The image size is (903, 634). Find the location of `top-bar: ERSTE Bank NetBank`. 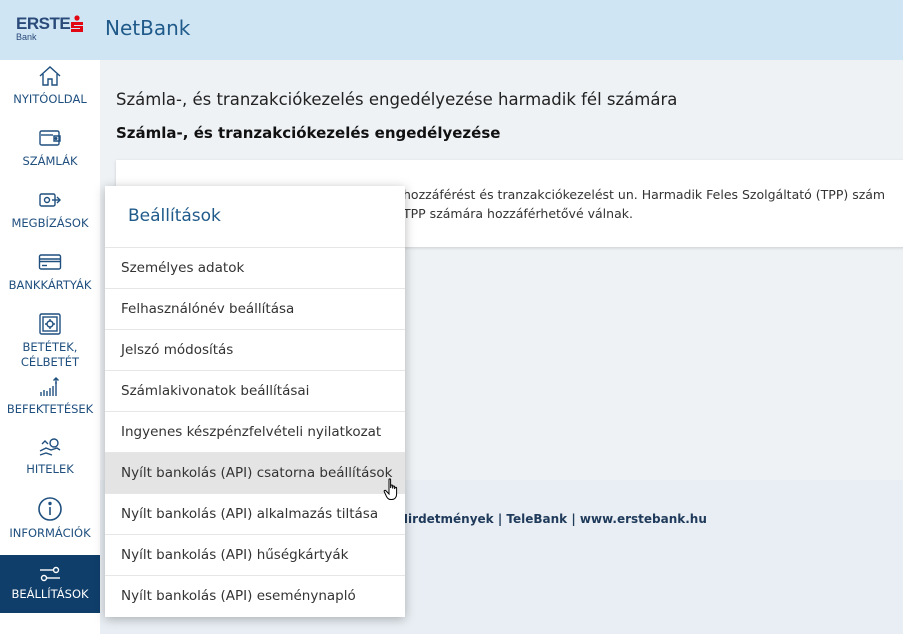

top-bar: ERSTE Bank NetBank is located at coordinates (451, 30).